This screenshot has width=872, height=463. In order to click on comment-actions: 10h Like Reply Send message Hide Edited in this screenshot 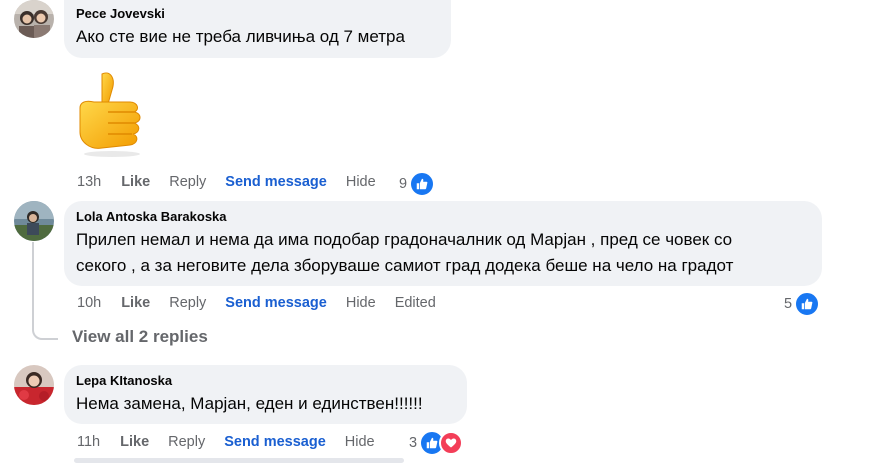, I will do `click(266, 303)`.